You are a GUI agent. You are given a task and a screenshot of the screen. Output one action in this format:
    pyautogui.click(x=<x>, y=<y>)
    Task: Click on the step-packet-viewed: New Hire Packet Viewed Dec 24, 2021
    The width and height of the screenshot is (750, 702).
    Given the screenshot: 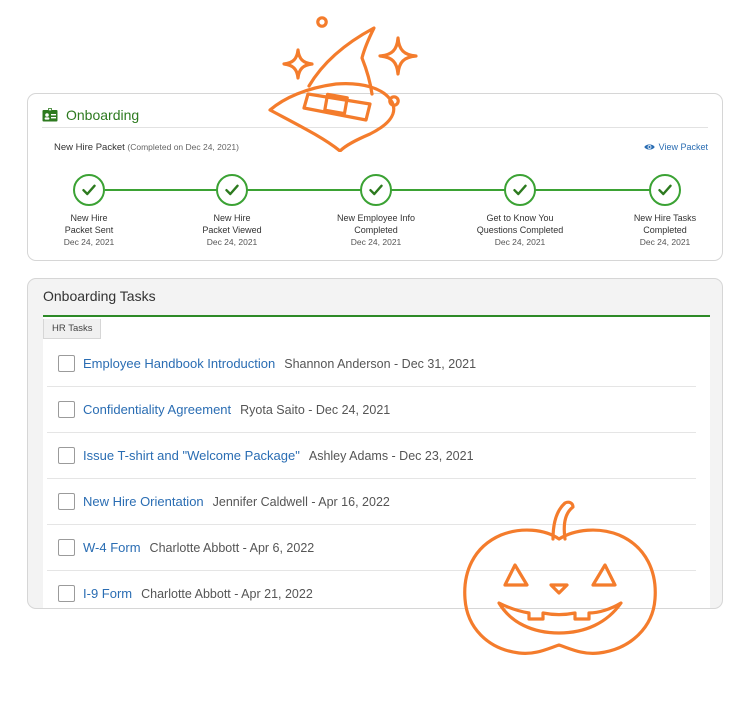 What is the action you would take?
    pyautogui.click(x=232, y=211)
    